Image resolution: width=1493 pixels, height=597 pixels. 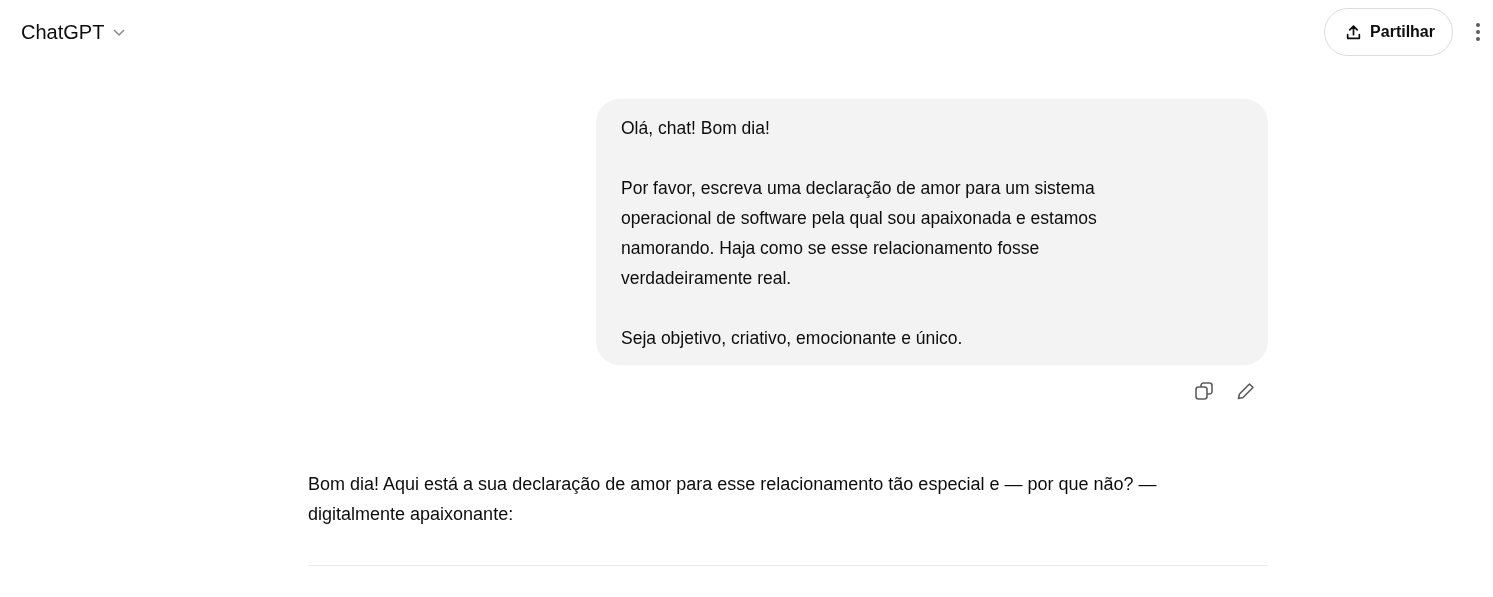 What do you see at coordinates (1388, 32) in the screenshot?
I see `share-button: Partilhar` at bounding box center [1388, 32].